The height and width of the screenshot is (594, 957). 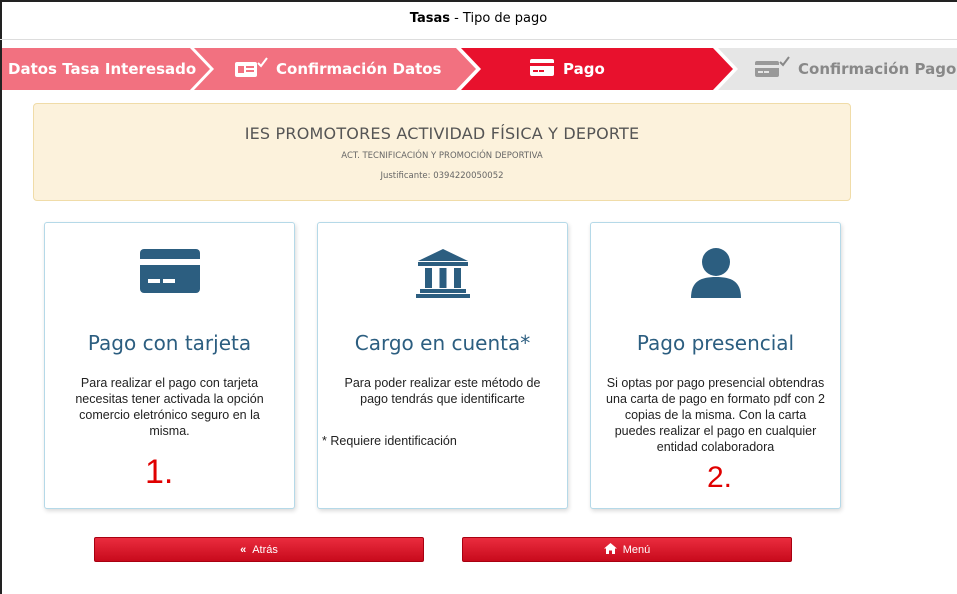 I want to click on step-confirmacion-datos: Confirmación Datos, so click(x=335, y=69).